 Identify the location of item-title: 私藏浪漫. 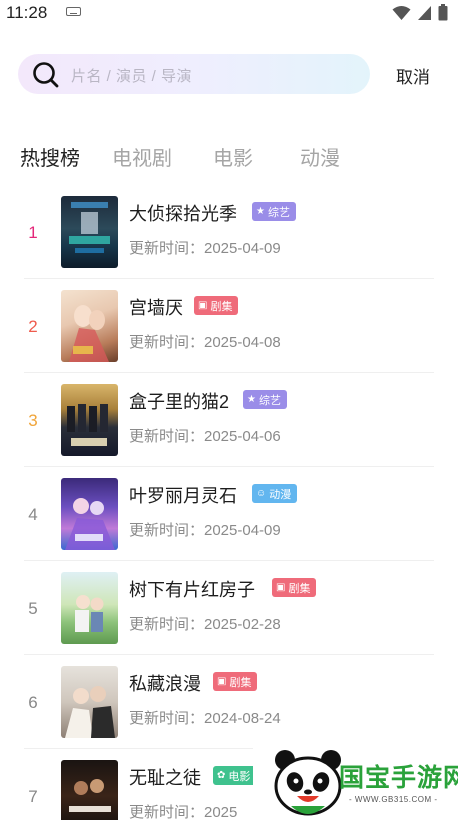
(165, 684).